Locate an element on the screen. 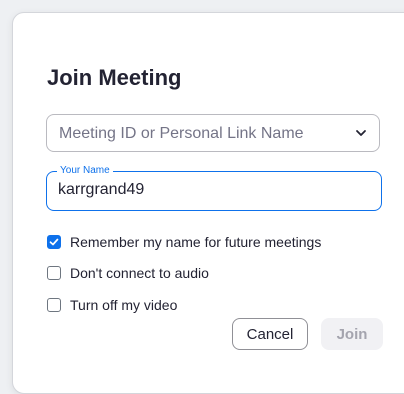 Image resolution: width=404 pixels, height=394 pixels. join-button: Join is located at coordinates (352, 334).